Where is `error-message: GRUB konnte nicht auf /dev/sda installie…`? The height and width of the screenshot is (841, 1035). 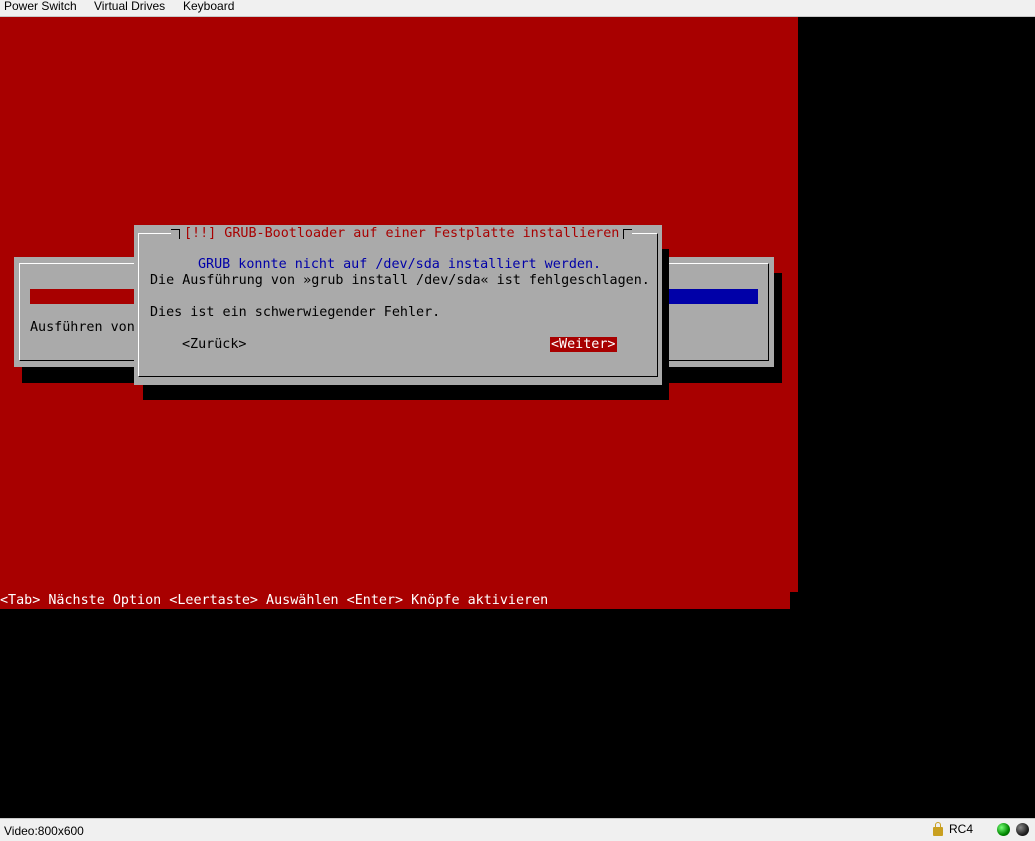 error-message: GRUB konnte nicht auf /dev/sda installie… is located at coordinates (400, 264).